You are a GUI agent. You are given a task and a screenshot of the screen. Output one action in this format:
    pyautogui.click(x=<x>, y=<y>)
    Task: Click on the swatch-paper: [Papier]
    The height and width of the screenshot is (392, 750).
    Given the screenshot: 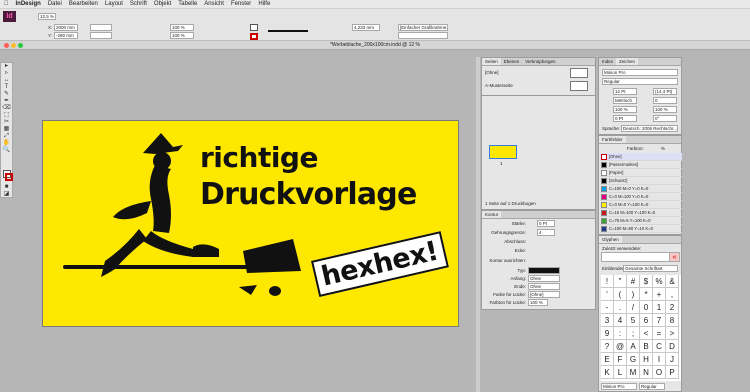 What is the action you would take?
    pyautogui.click(x=641, y=173)
    